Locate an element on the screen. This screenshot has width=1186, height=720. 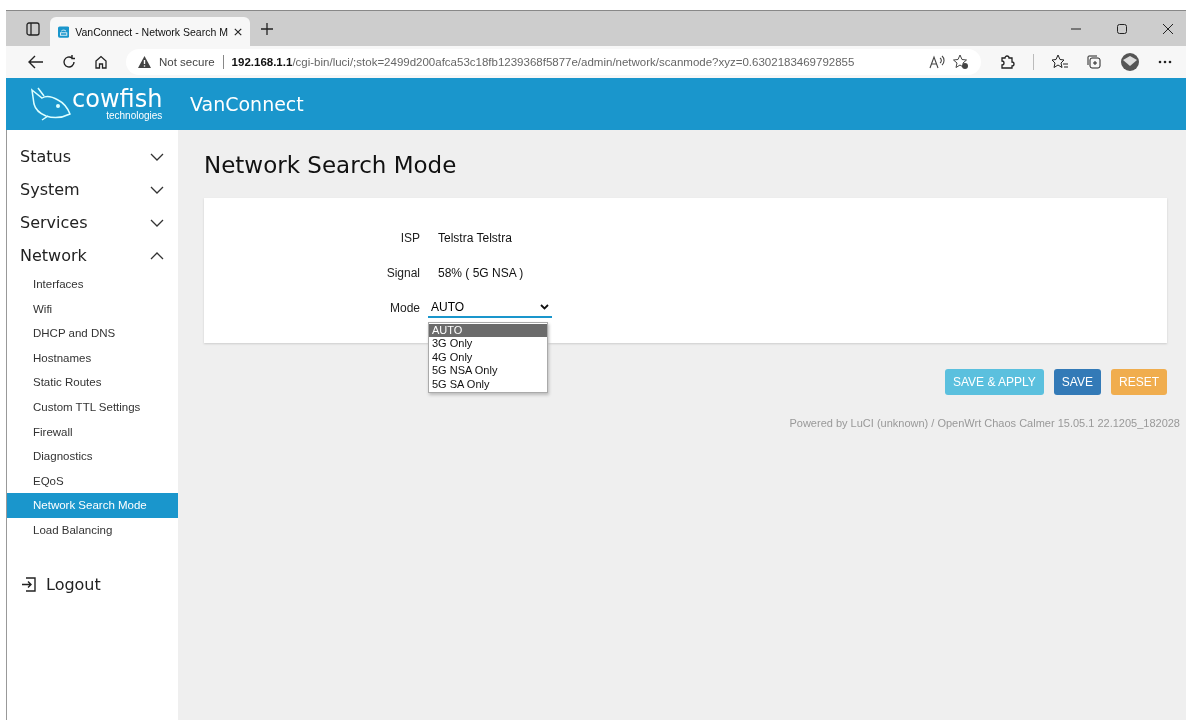
address-field: Not secure 192.168.1.1/cgi-bin/luci/;stok=2499d200afca53c18fb1239368f5877e/admin/network/scanmode?xyz=0.6302183469792855 is located at coordinates (553, 62).